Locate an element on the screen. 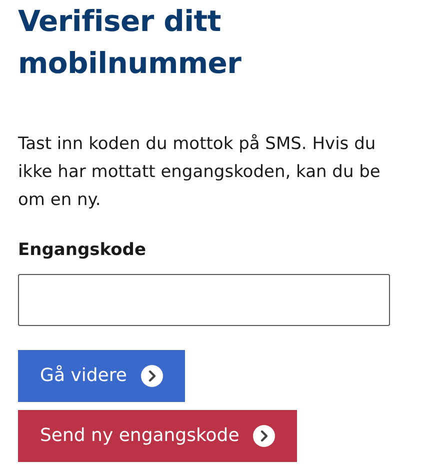 Image resolution: width=425 pixels, height=469 pixels. instruction-text: Tast inn koden du mottok på SMS. Hvis du ikke har mottatt engangskoden, kan du be om en ny. is located at coordinates (200, 172).